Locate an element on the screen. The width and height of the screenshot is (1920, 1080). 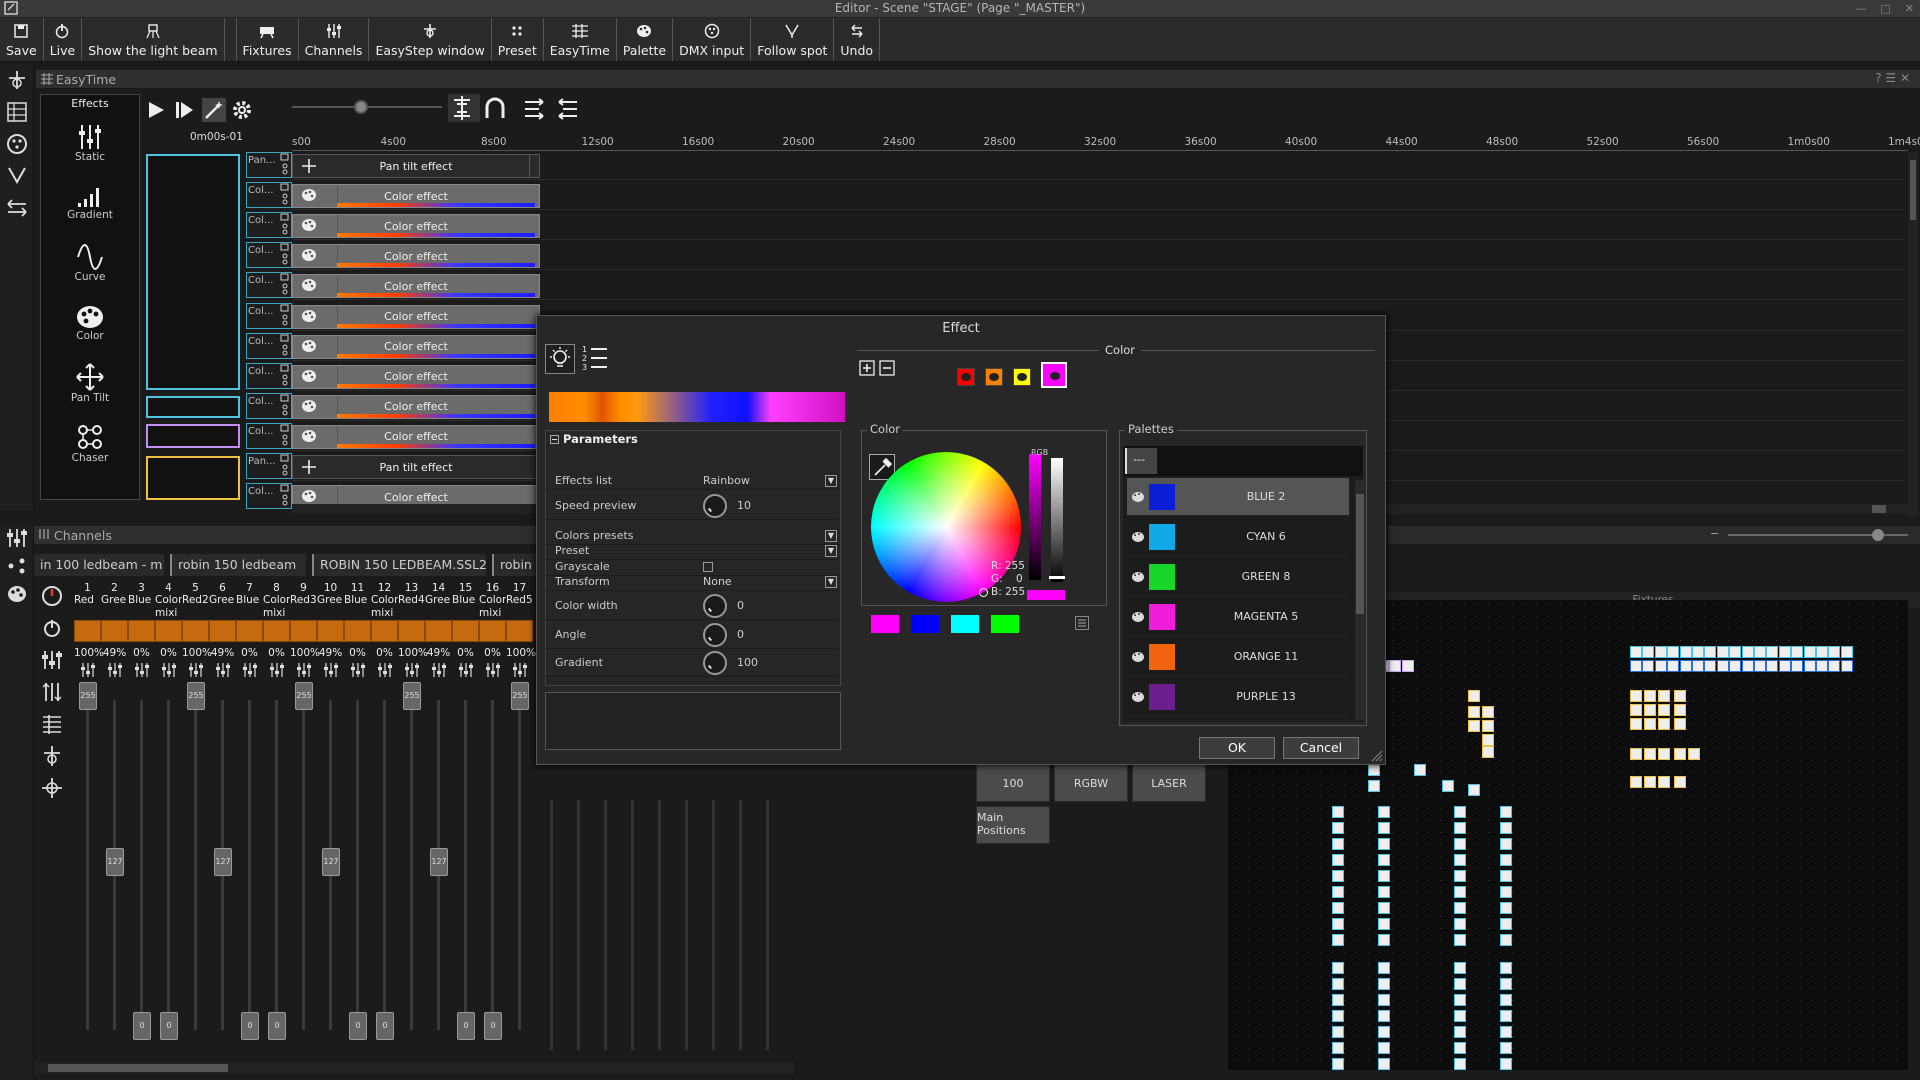
preset-color-swatch is located at coordinates (925, 624).